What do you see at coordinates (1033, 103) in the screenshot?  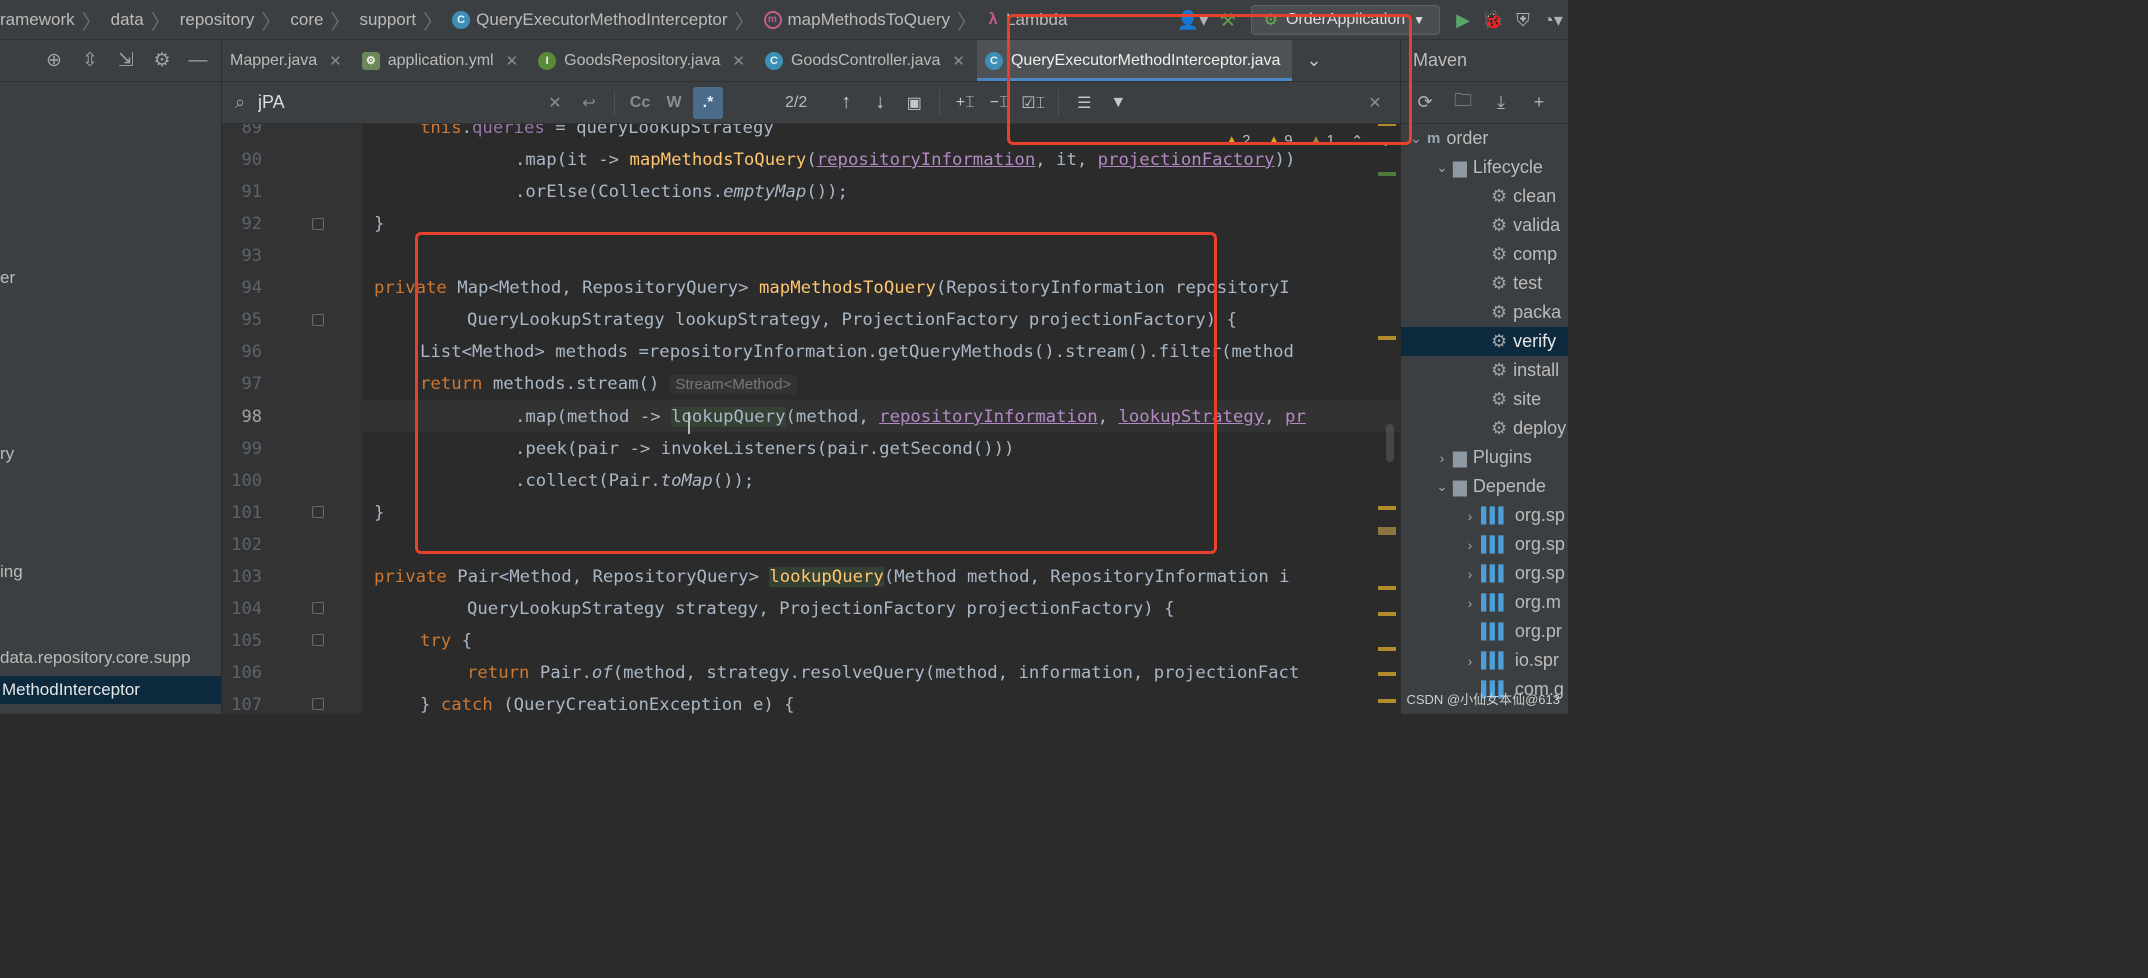 I see `select-all-occurrences-icon: ☑⌶` at bounding box center [1033, 103].